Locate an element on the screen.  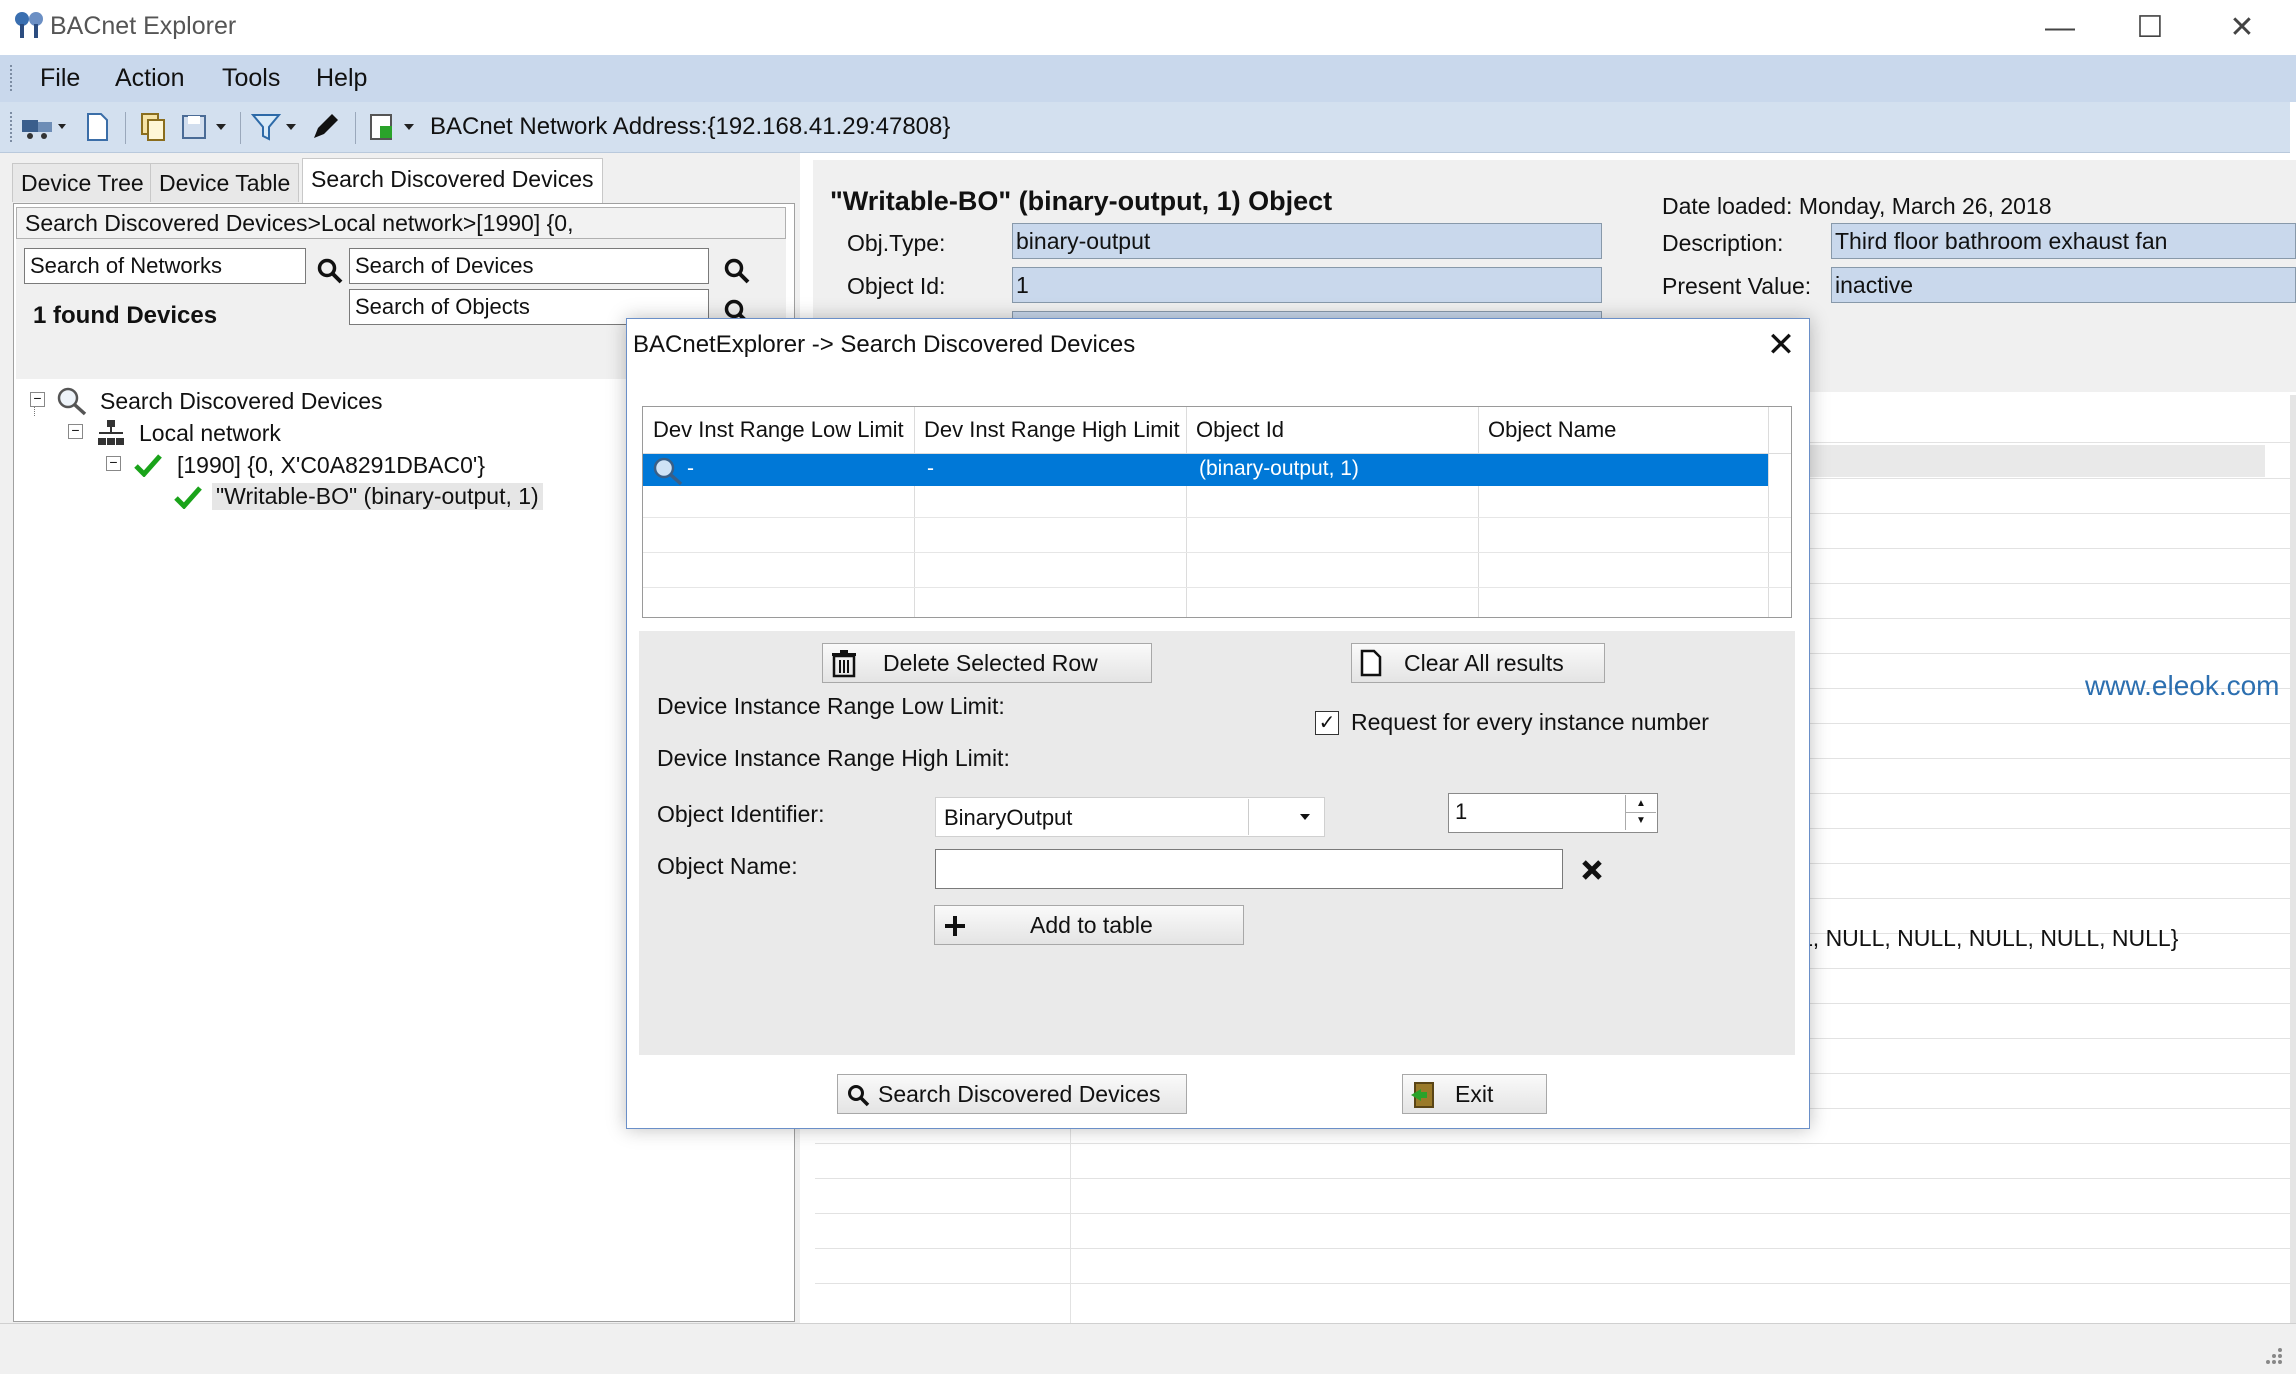
window-title: BACnet Explorer is located at coordinates (143, 26).